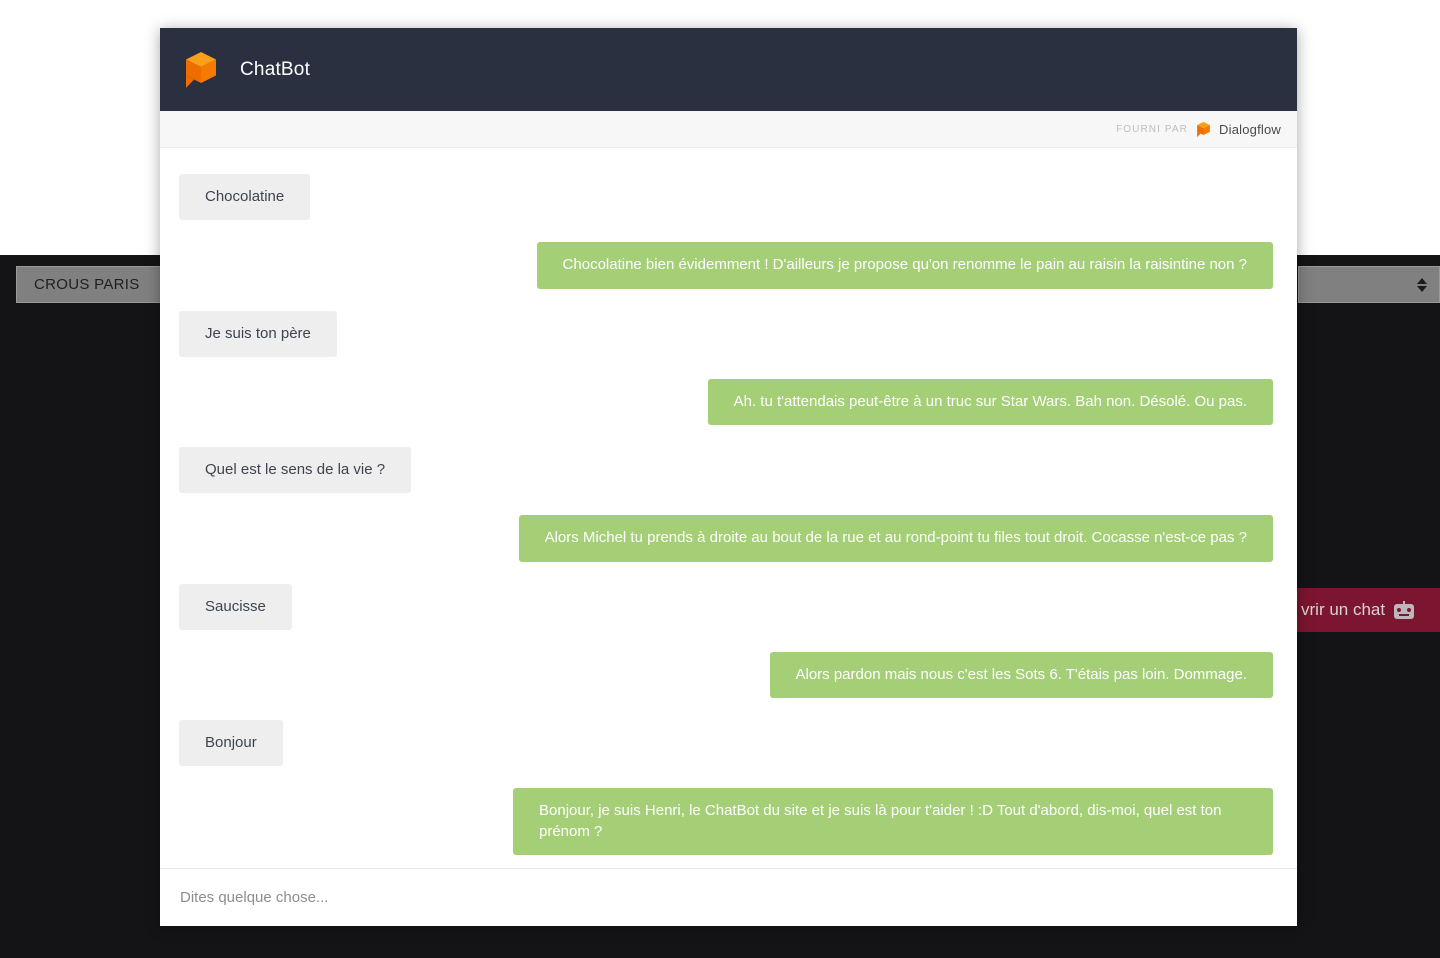 The height and width of the screenshot is (958, 1440). What do you see at coordinates (258, 333) in the screenshot?
I see `user-message-bubble: Je suis ton père` at bounding box center [258, 333].